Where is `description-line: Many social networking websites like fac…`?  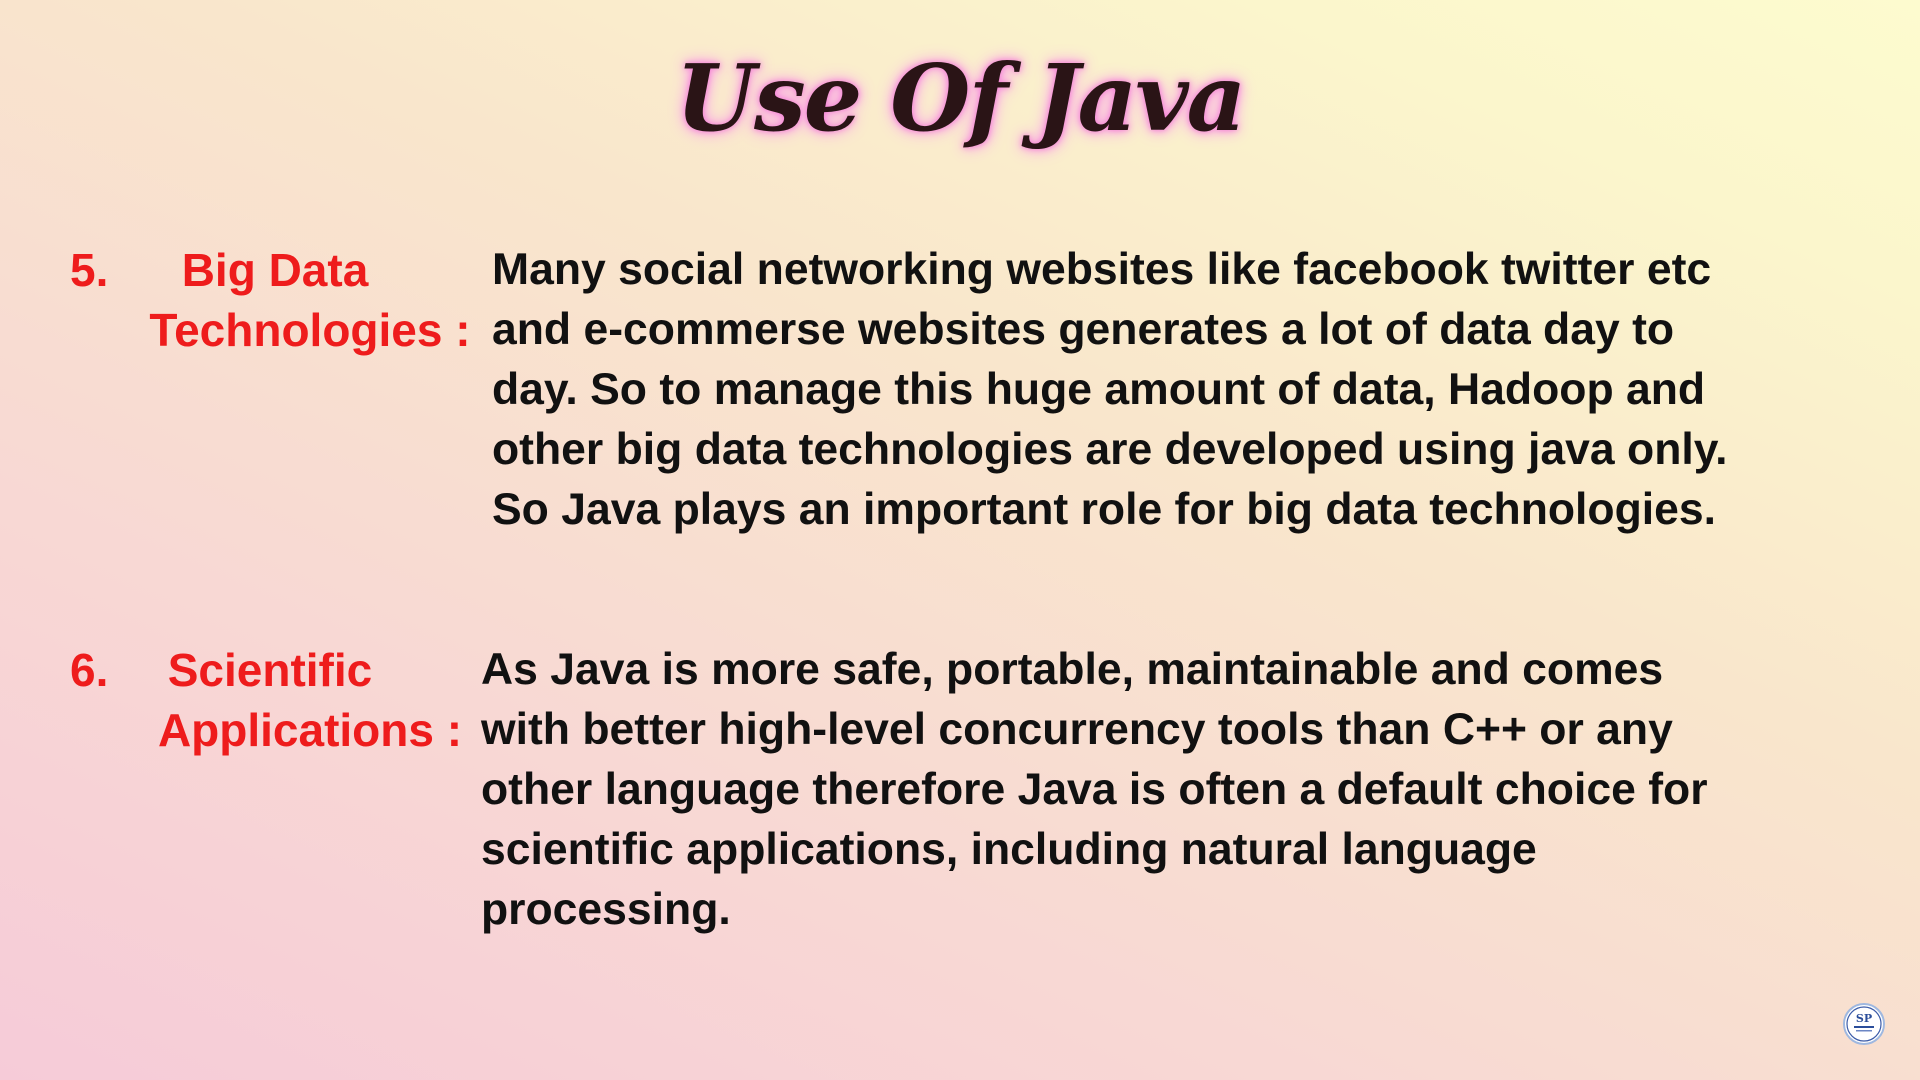
description-line: Many social networking websites like fac… is located at coordinates (1102, 269).